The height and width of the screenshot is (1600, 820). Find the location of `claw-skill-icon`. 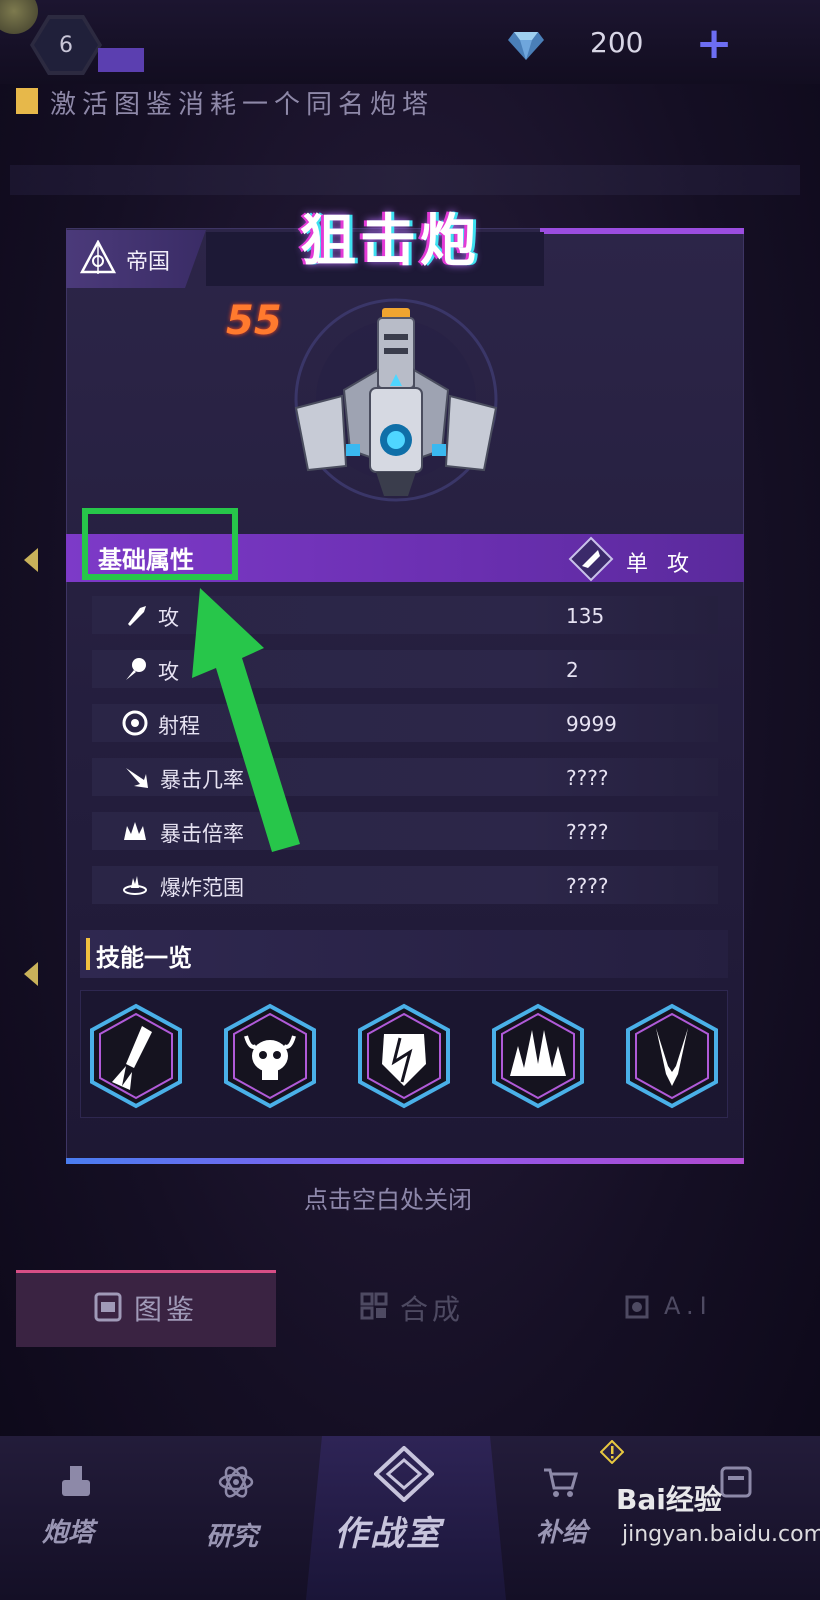

claw-skill-icon is located at coordinates (672, 1056).